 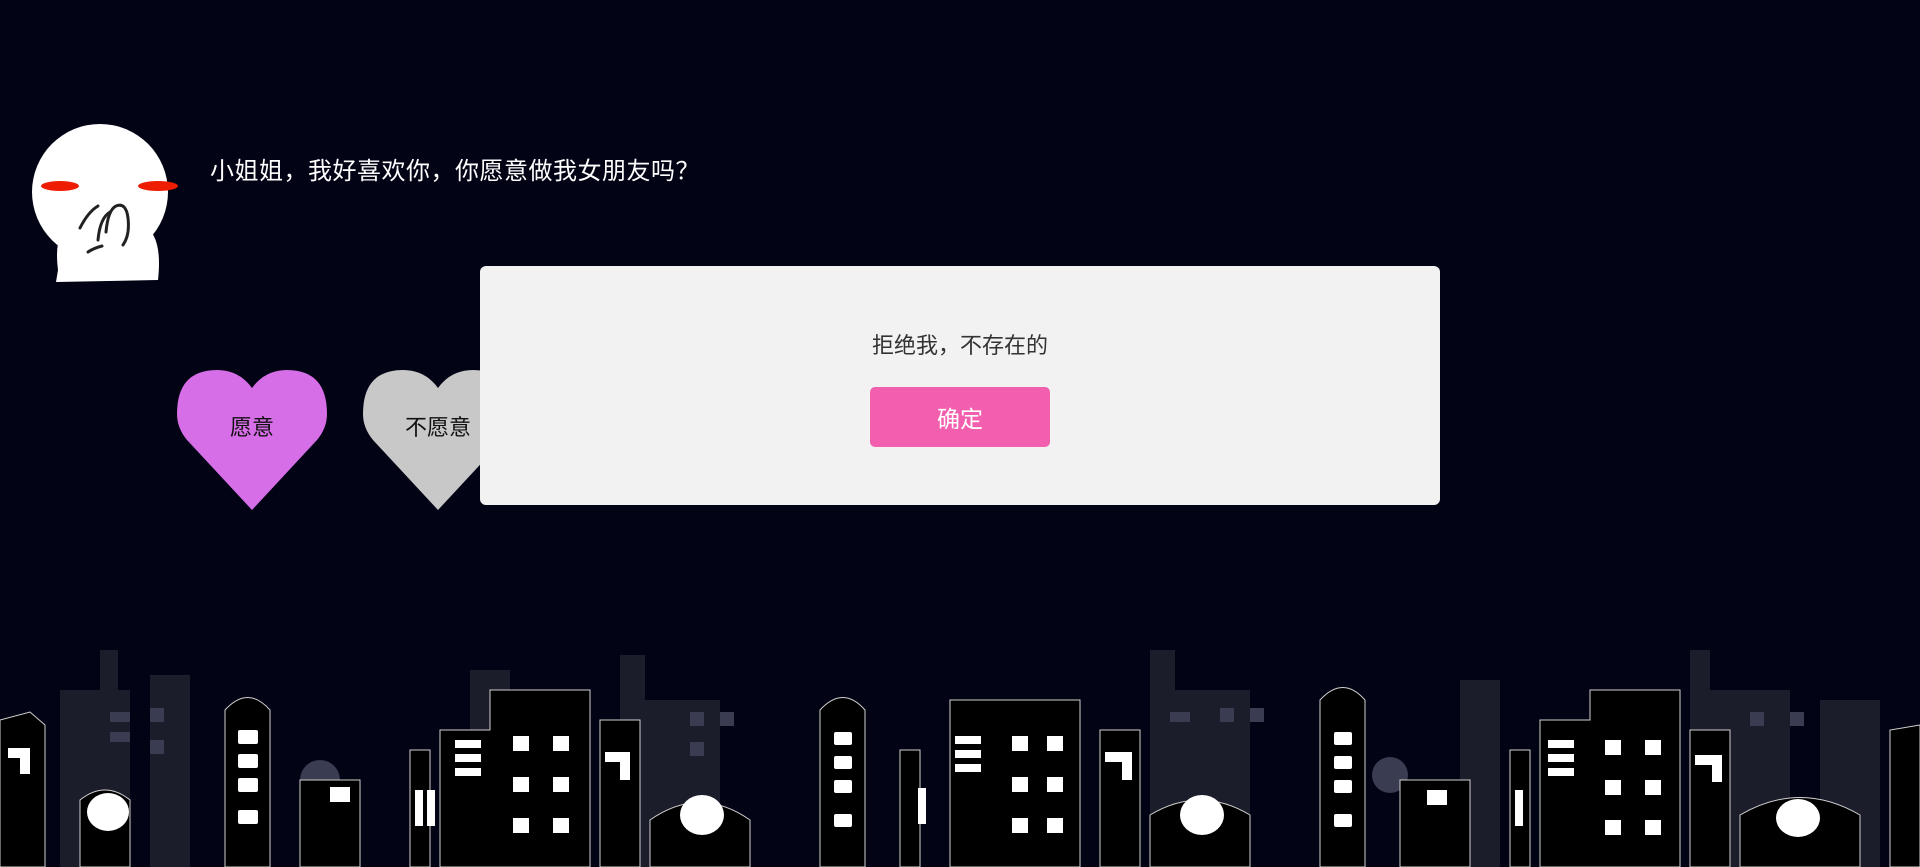 What do you see at coordinates (455, 171) in the screenshot?
I see `love-question-text: 小姐姐，我好喜欢你，你愿意做我女朋友吗？` at bounding box center [455, 171].